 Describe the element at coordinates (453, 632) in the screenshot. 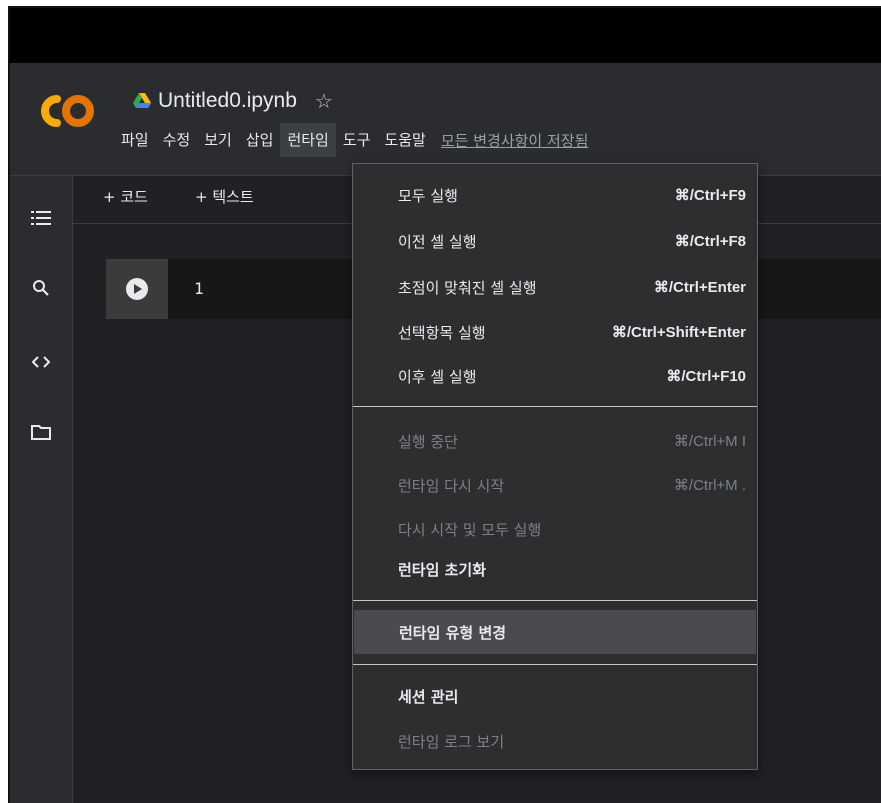

I see `menu-item-label: 런타임 유형 변경` at that location.